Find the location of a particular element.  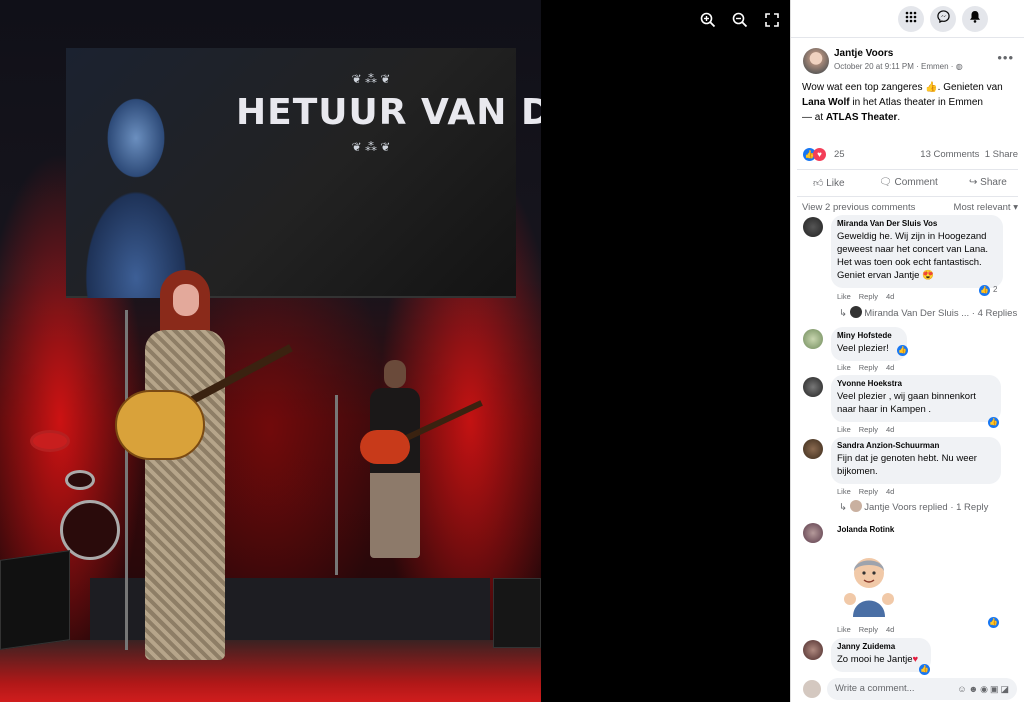

comment-button: 🗨︎ Comment is located at coordinates (908, 182).